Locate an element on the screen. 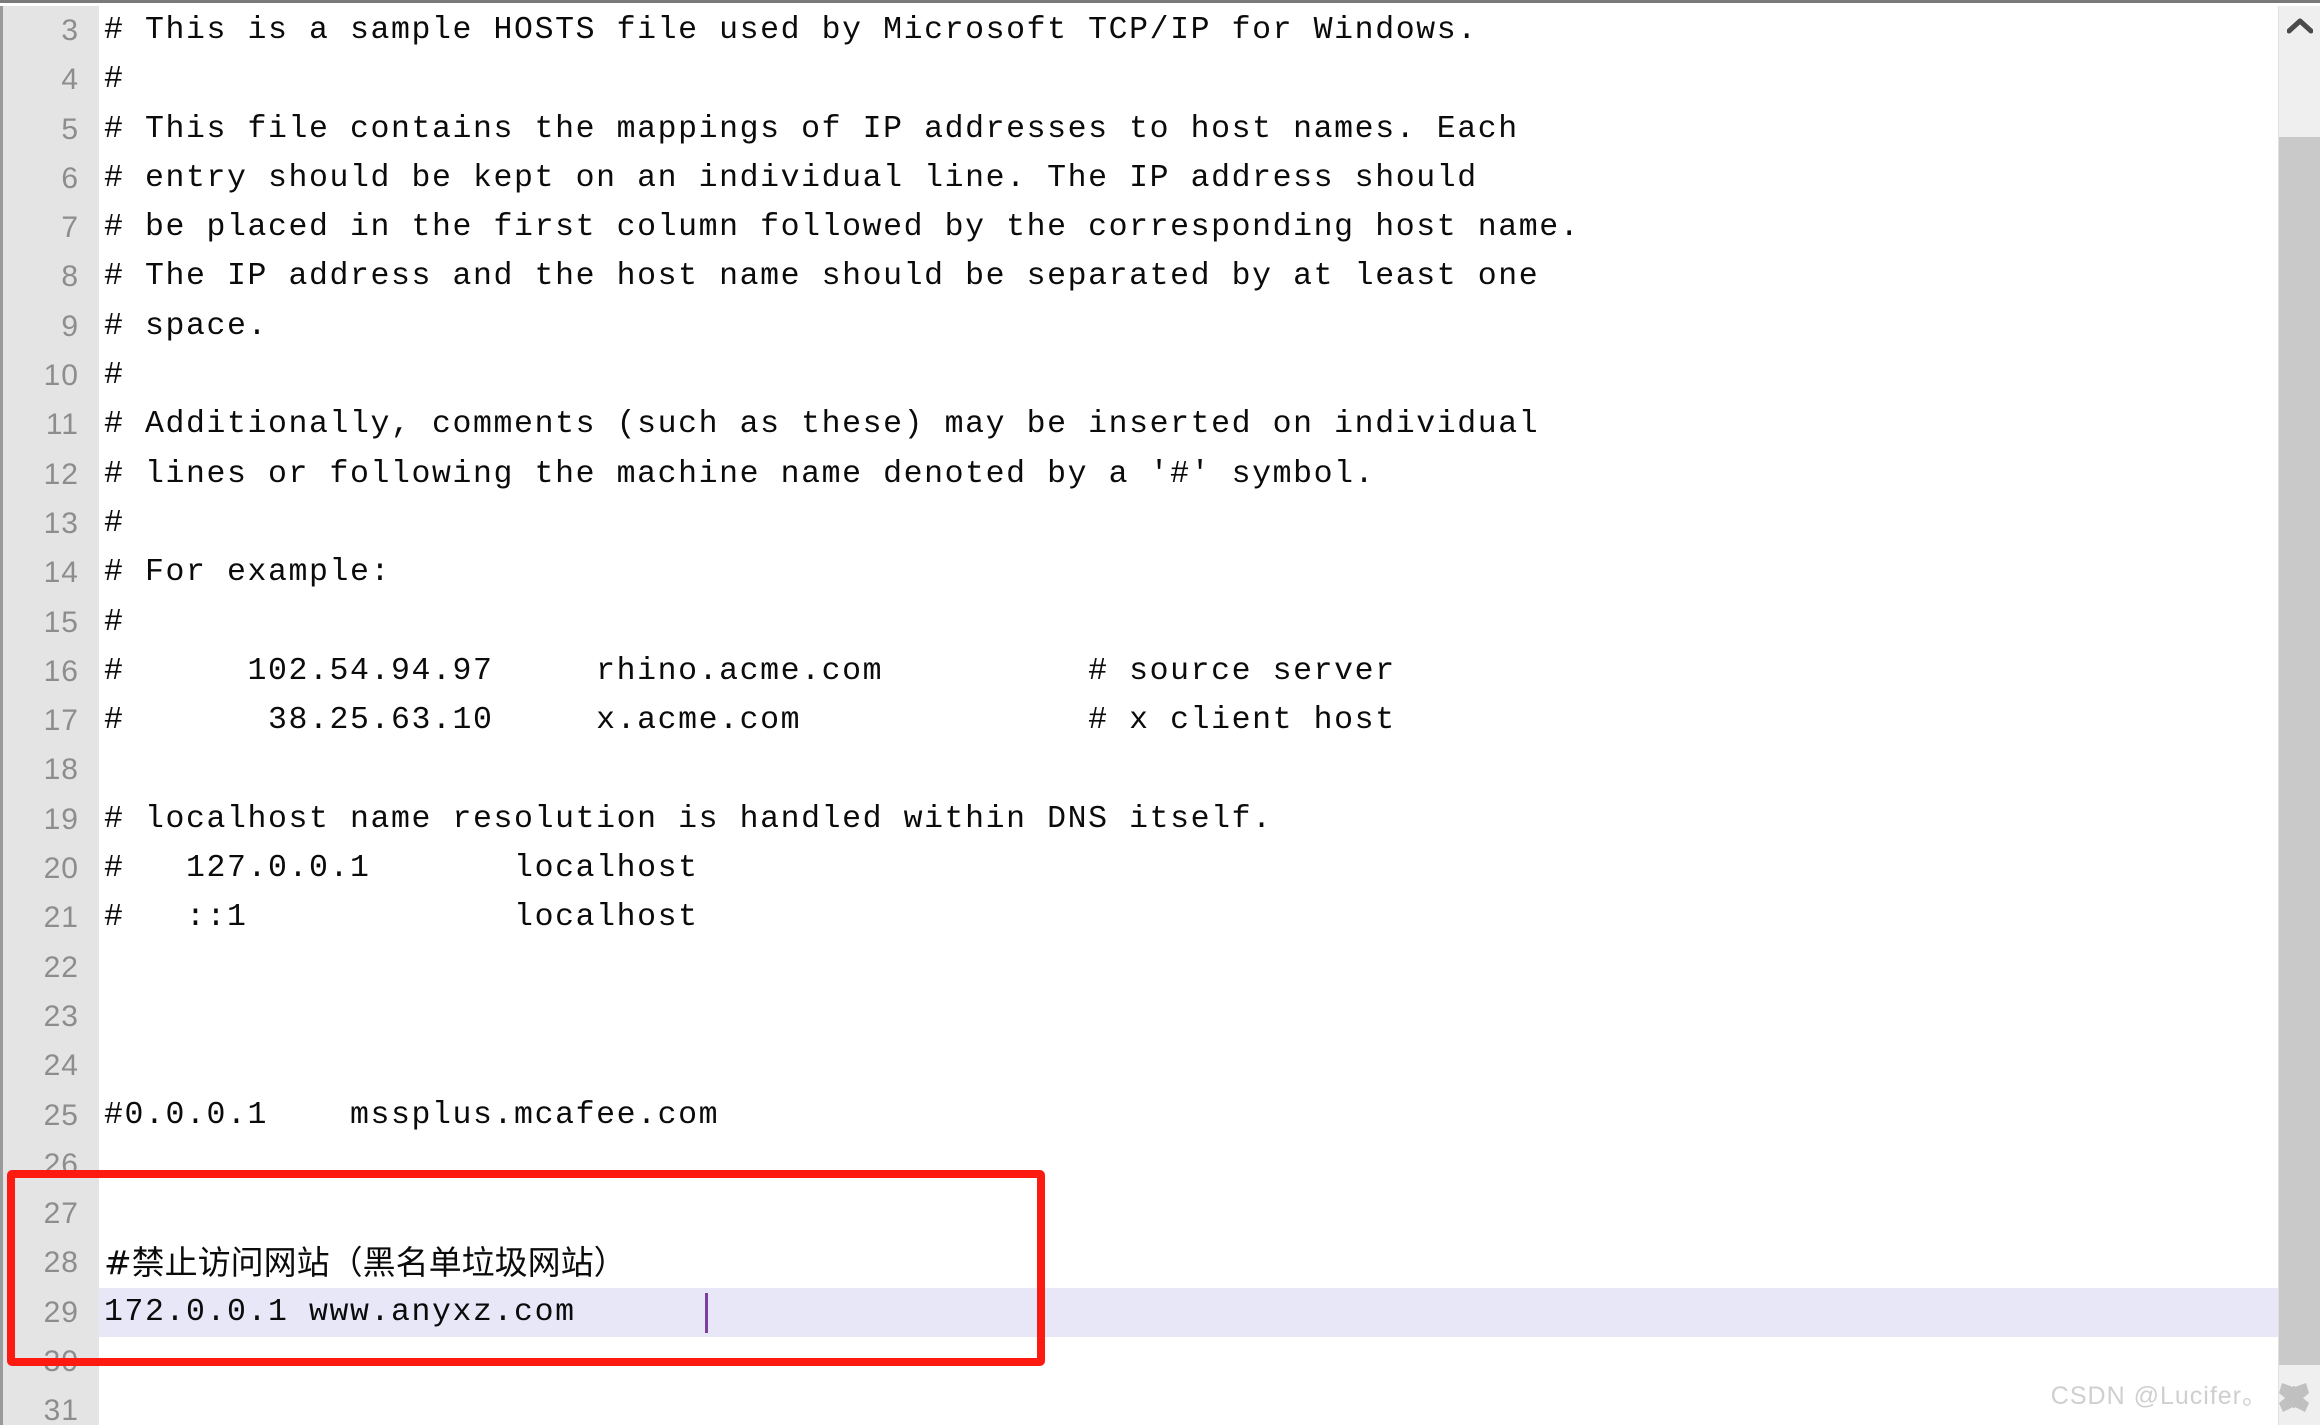 This screenshot has width=2320, height=1425. code-line: 27 is located at coordinates (1140, 1213).